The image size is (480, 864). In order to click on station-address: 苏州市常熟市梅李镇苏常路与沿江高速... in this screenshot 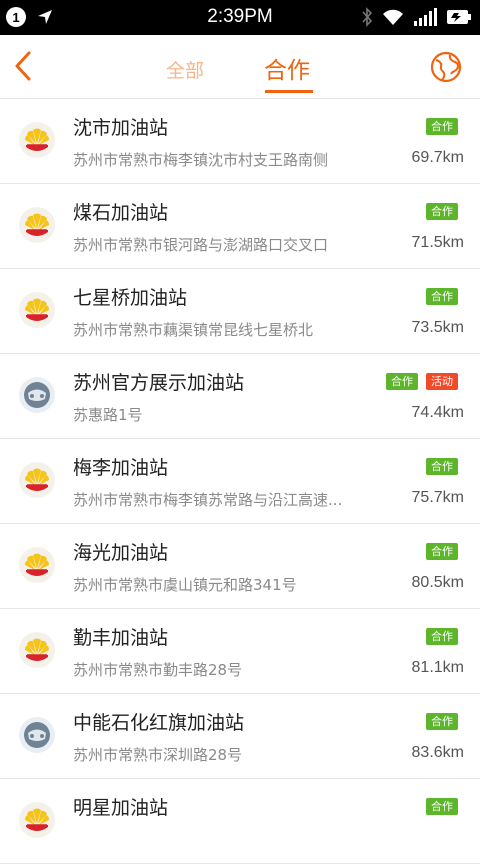, I will do `click(208, 500)`.